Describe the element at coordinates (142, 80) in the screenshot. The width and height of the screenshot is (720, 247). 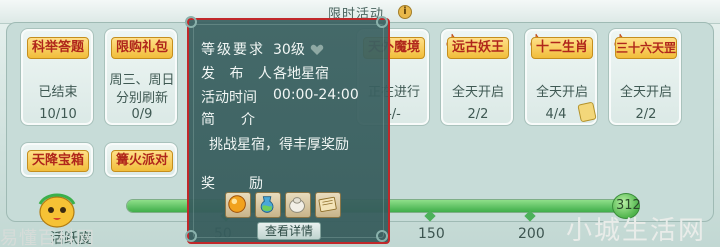
I see `card-status: 周三、周日` at that location.